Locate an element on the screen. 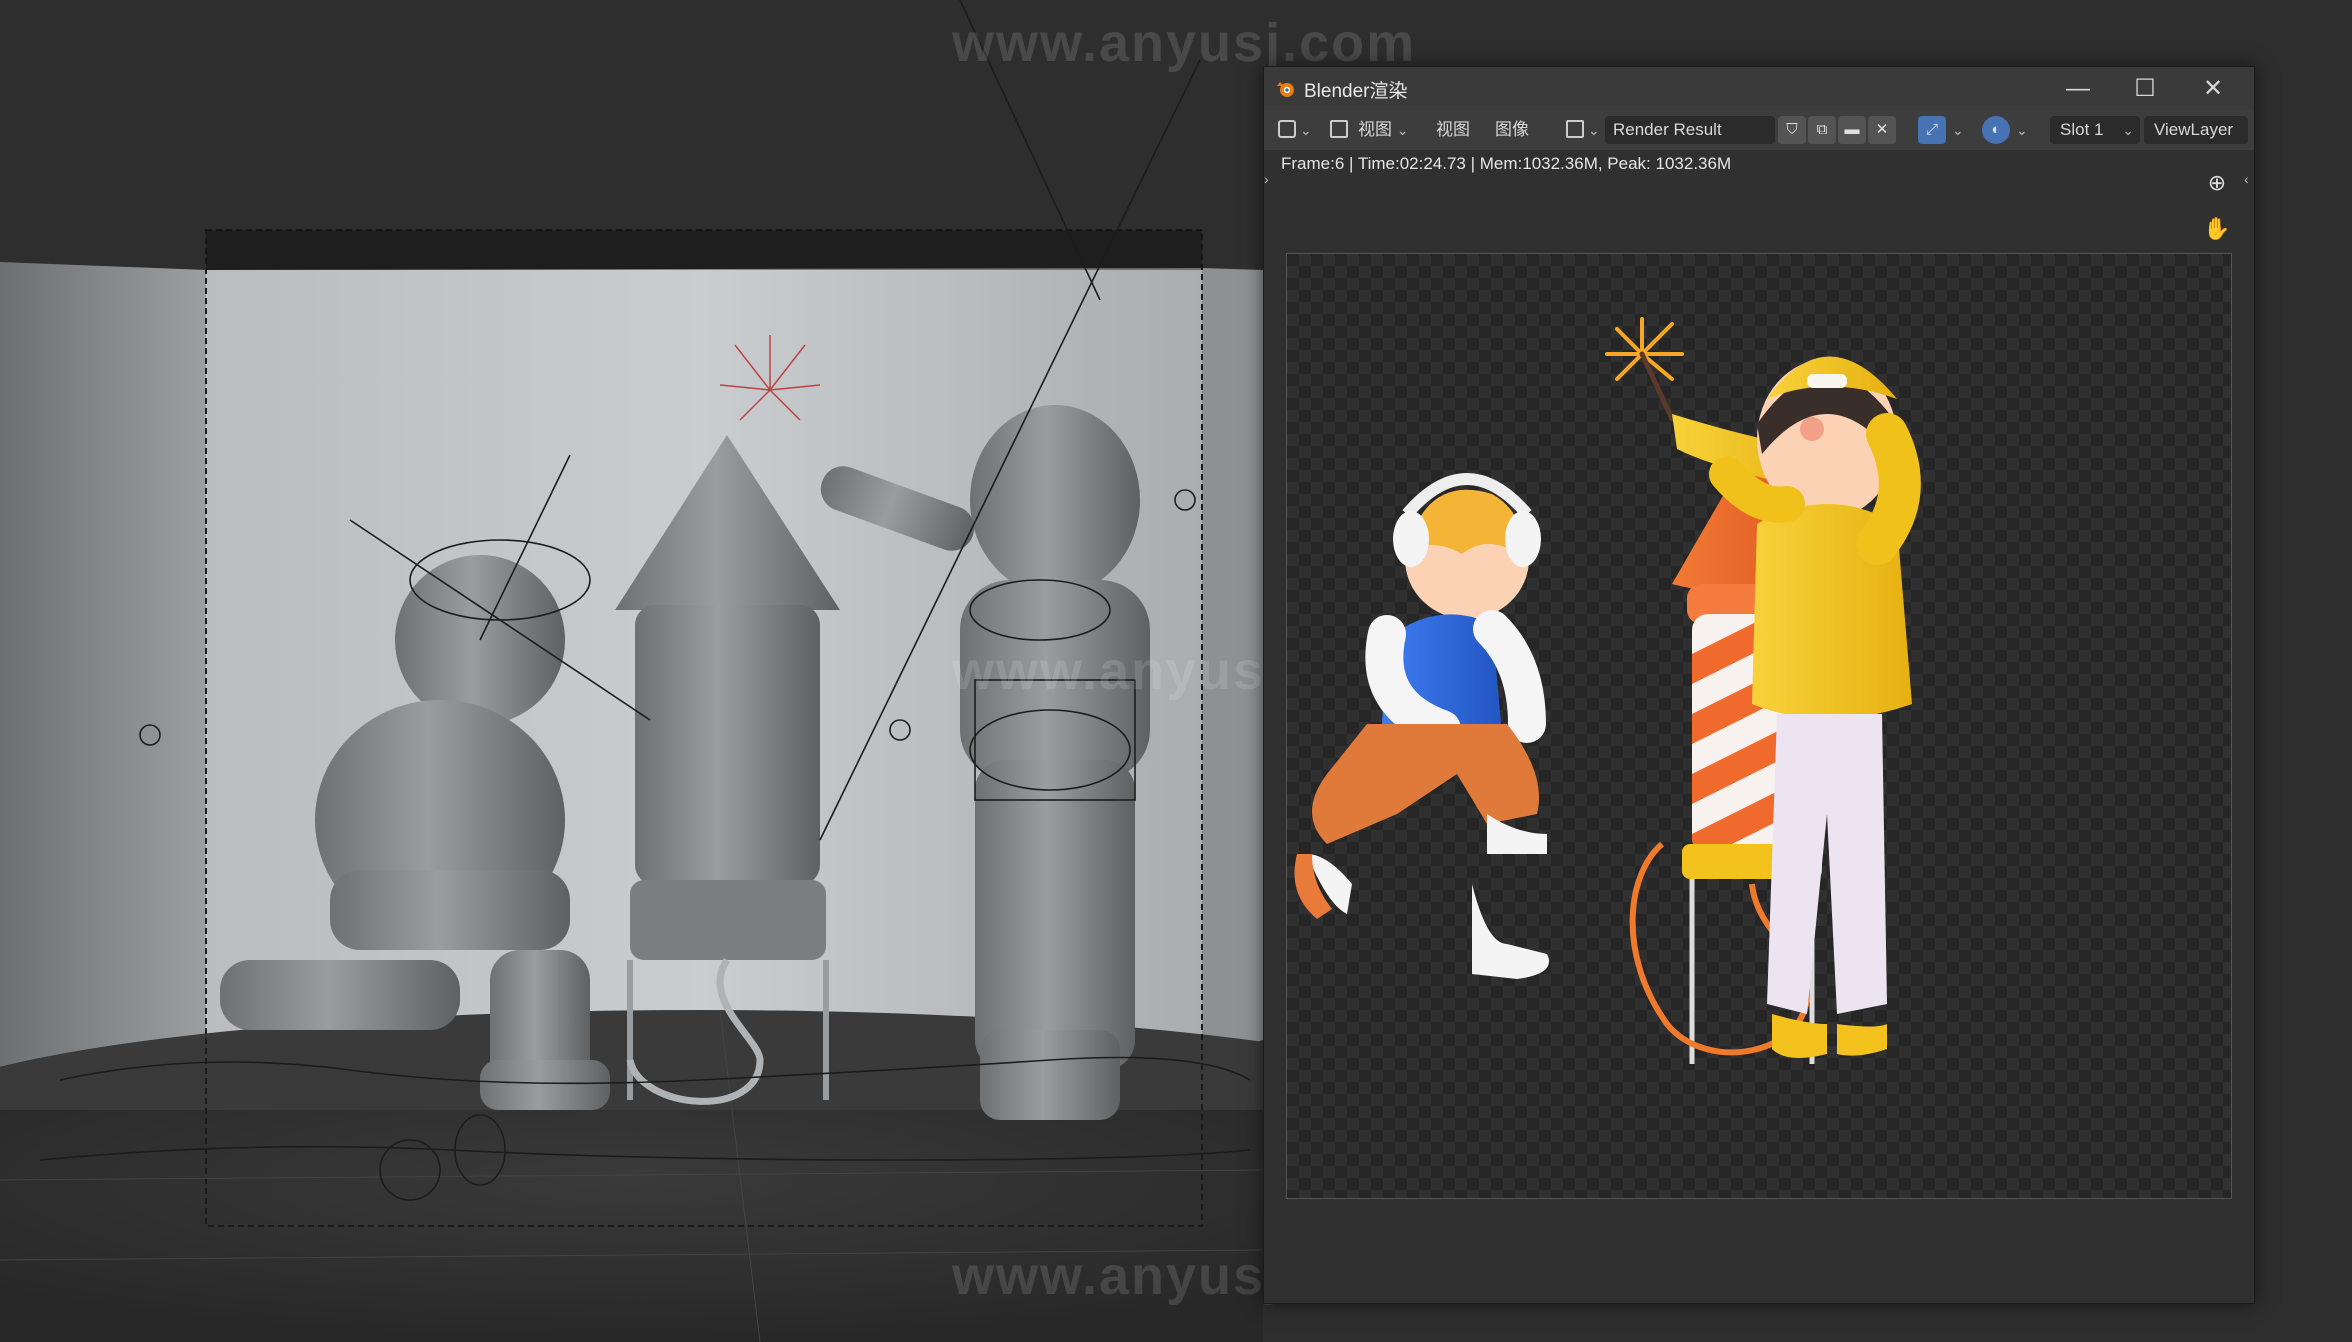 This screenshot has width=2352, height=1342. render-image is located at coordinates (1607, 690).